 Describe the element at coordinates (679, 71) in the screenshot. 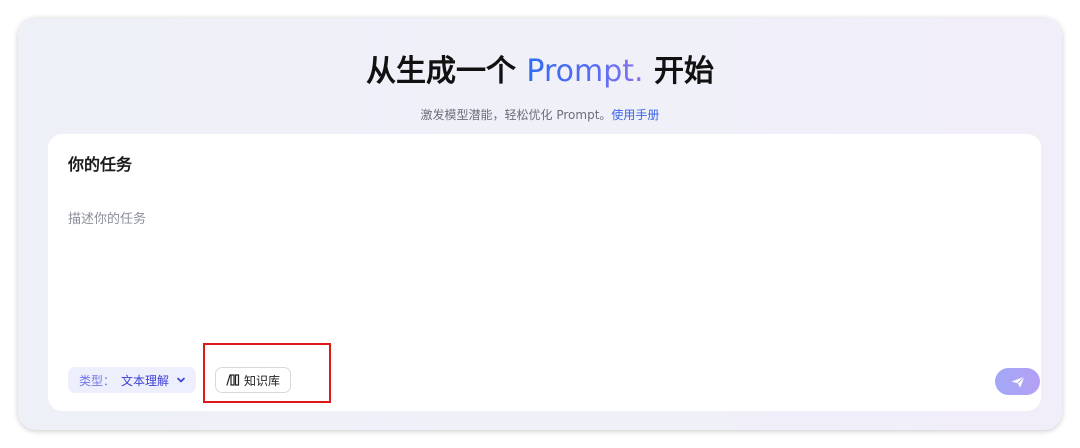

I see `title-suffix: 开始` at that location.